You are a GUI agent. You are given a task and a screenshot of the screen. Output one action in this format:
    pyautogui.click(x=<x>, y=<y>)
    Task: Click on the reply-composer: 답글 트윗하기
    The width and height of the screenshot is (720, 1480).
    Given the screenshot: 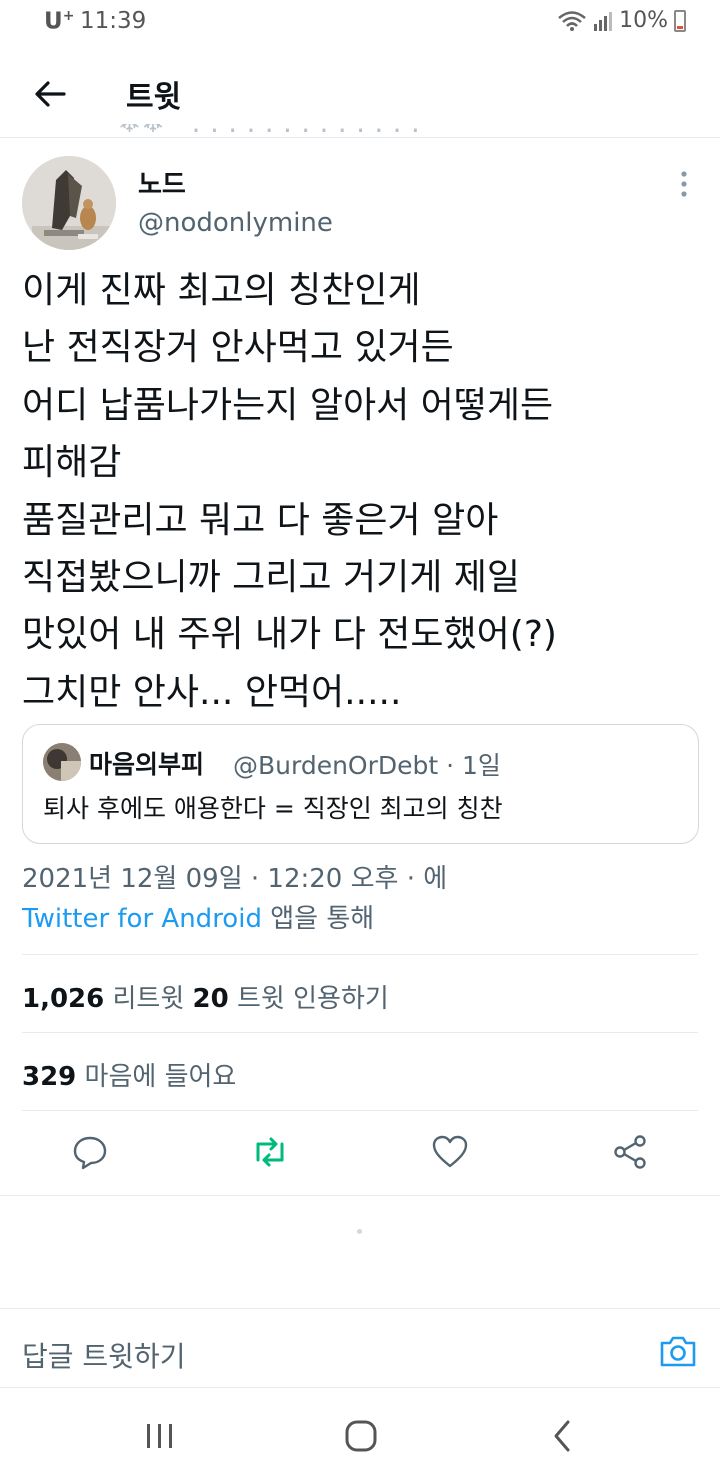 What is the action you would take?
    pyautogui.click(x=360, y=1348)
    